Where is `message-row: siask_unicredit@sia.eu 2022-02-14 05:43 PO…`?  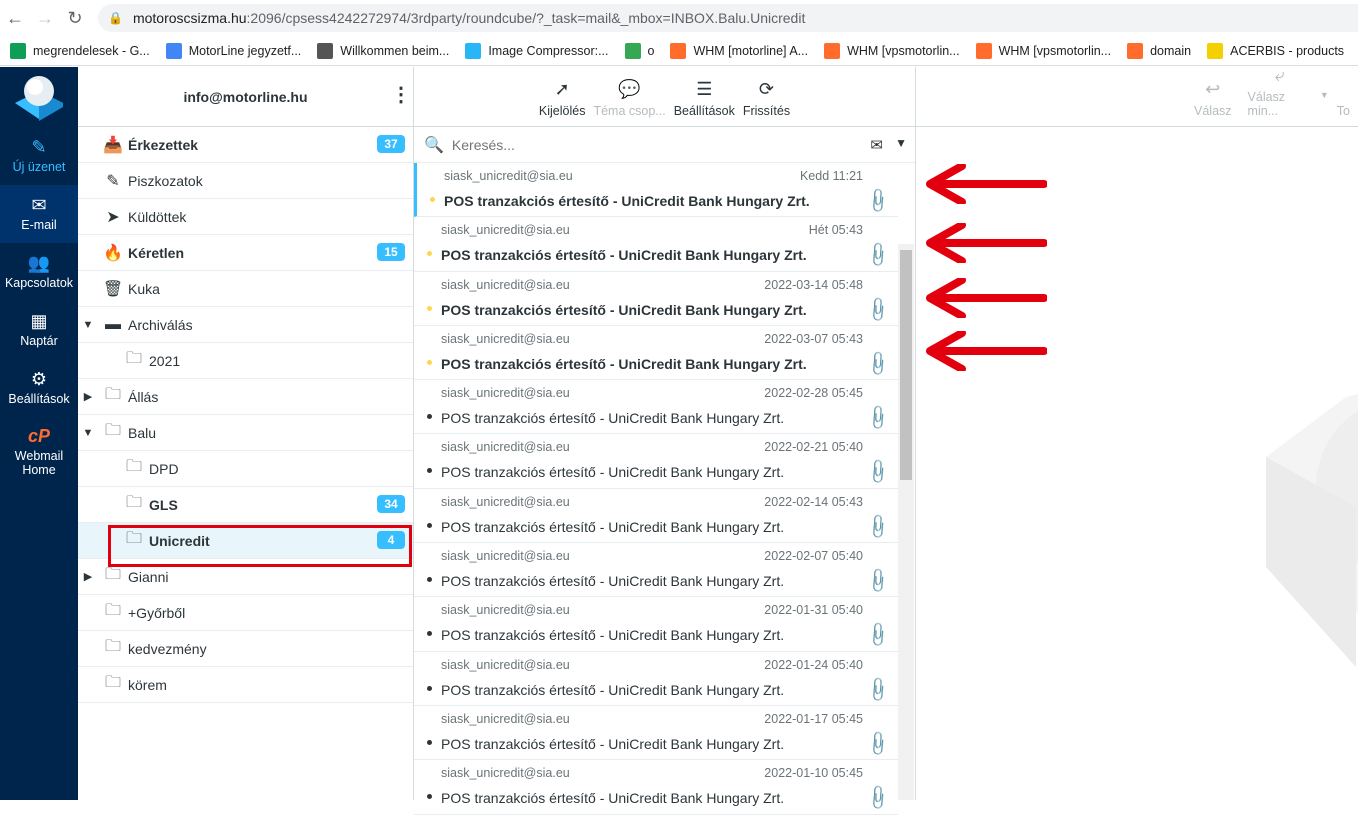
message-row: siask_unicredit@sia.eu 2022-02-14 05:43 PO… is located at coordinates (656, 516).